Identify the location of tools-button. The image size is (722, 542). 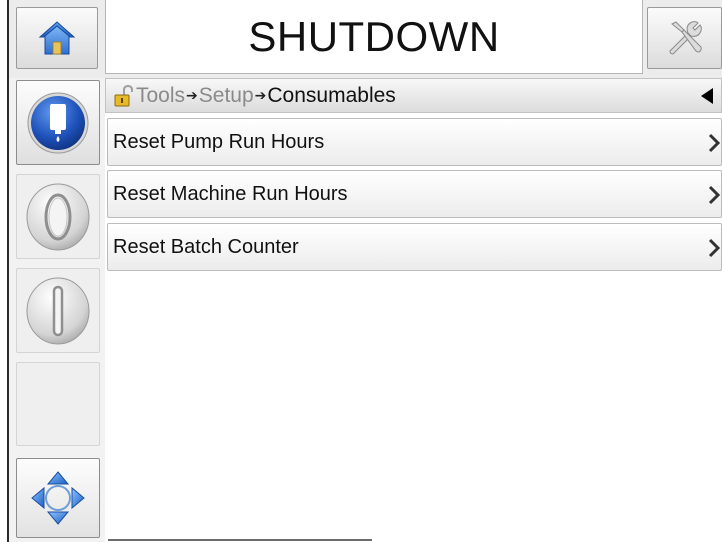
(684, 38).